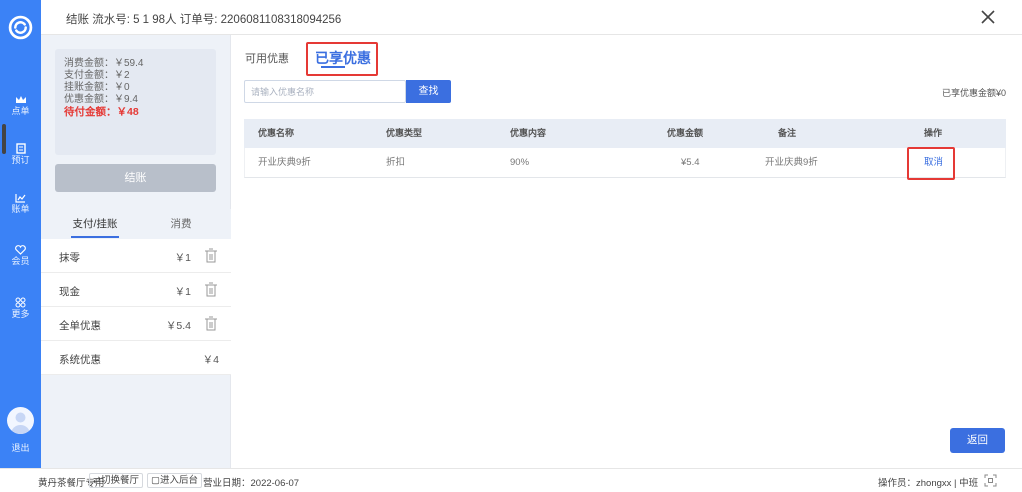  Describe the element at coordinates (136, 324) in the screenshot. I see `list-item: 全单优惠 ￥5.4` at that location.